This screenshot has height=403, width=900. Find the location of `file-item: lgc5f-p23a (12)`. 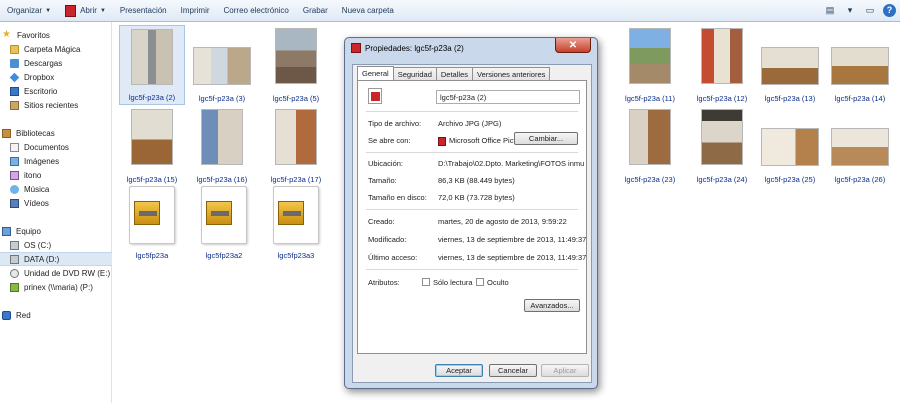

file-item: lgc5f-p23a (12) is located at coordinates (722, 65).